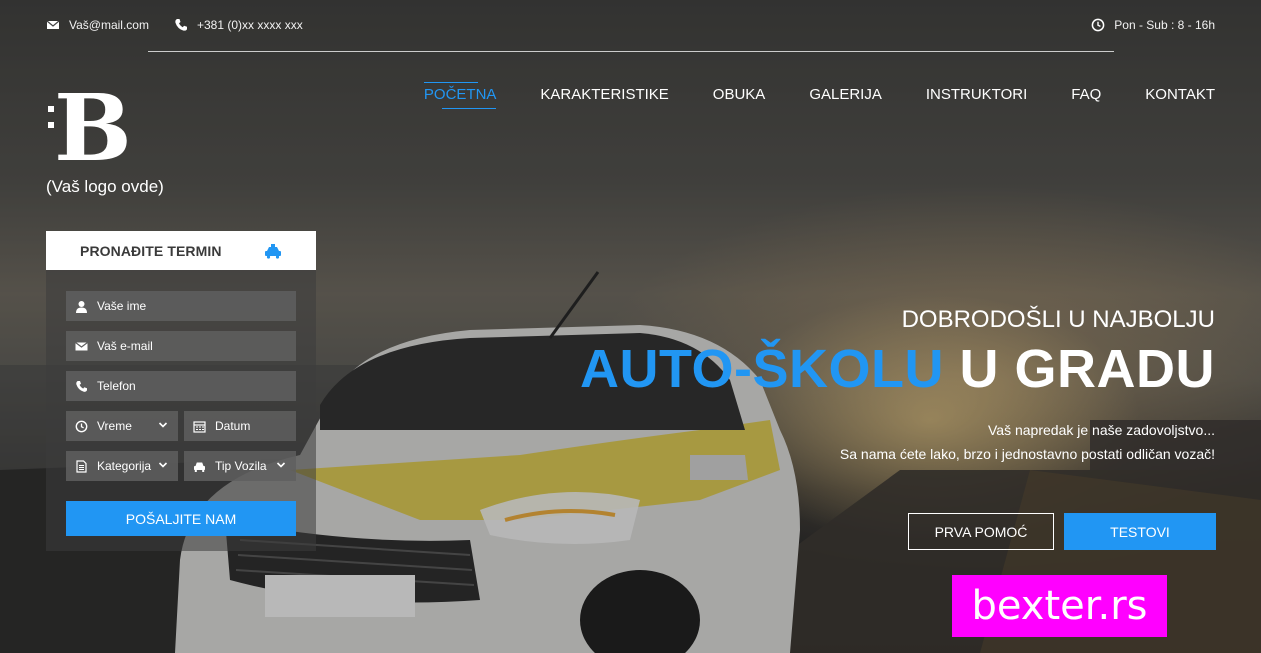 The height and width of the screenshot is (653, 1261). I want to click on booking-form-header: PRONAĐITE TERMIN, so click(181, 250).